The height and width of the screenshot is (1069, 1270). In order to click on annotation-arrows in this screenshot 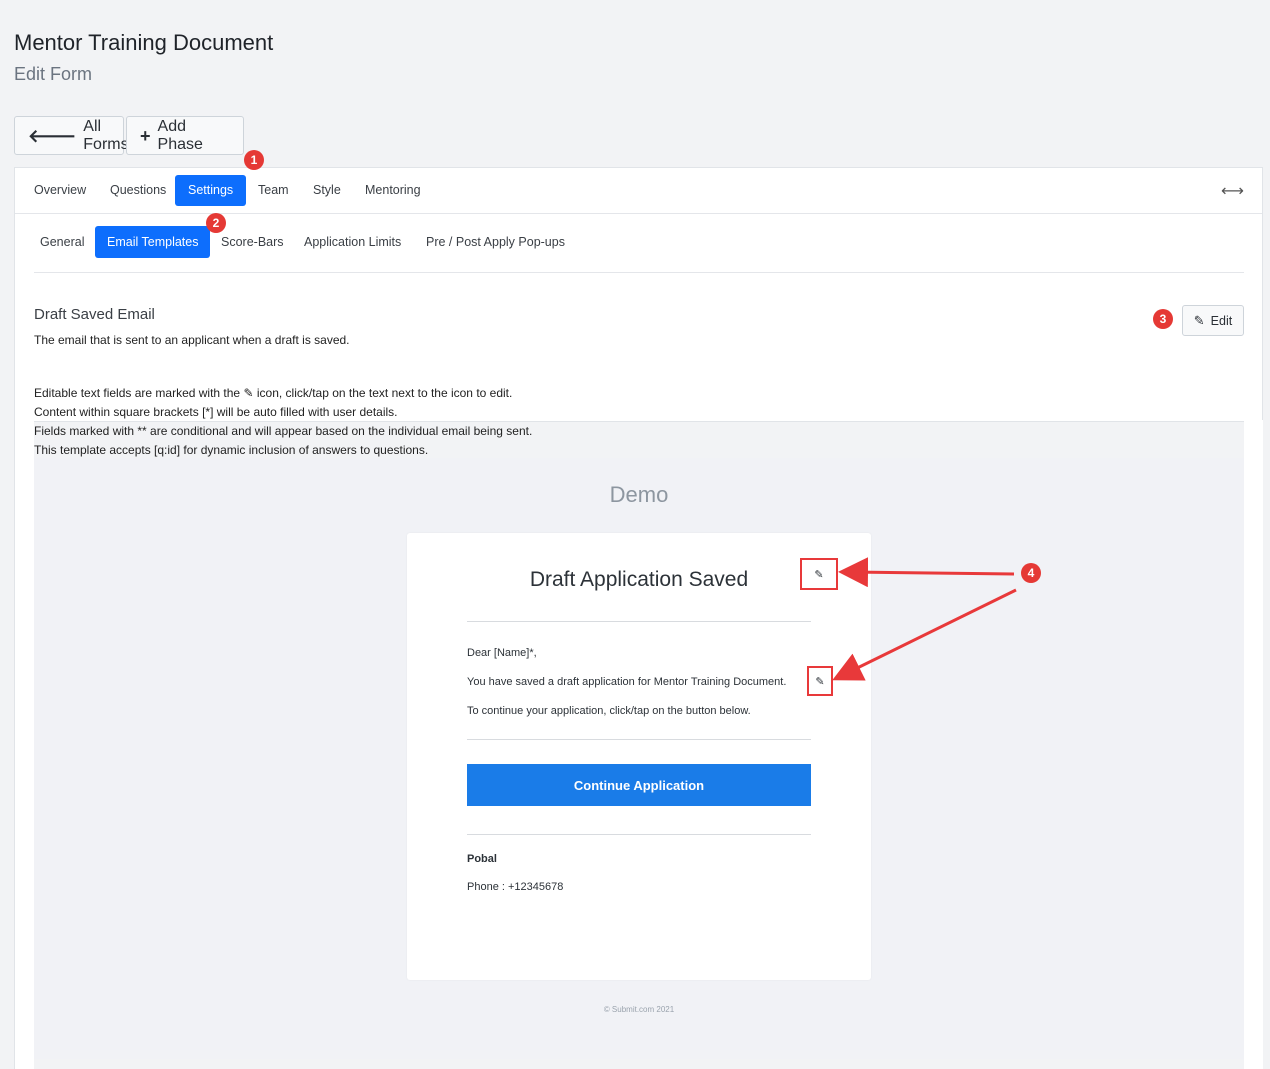, I will do `click(924, 619)`.